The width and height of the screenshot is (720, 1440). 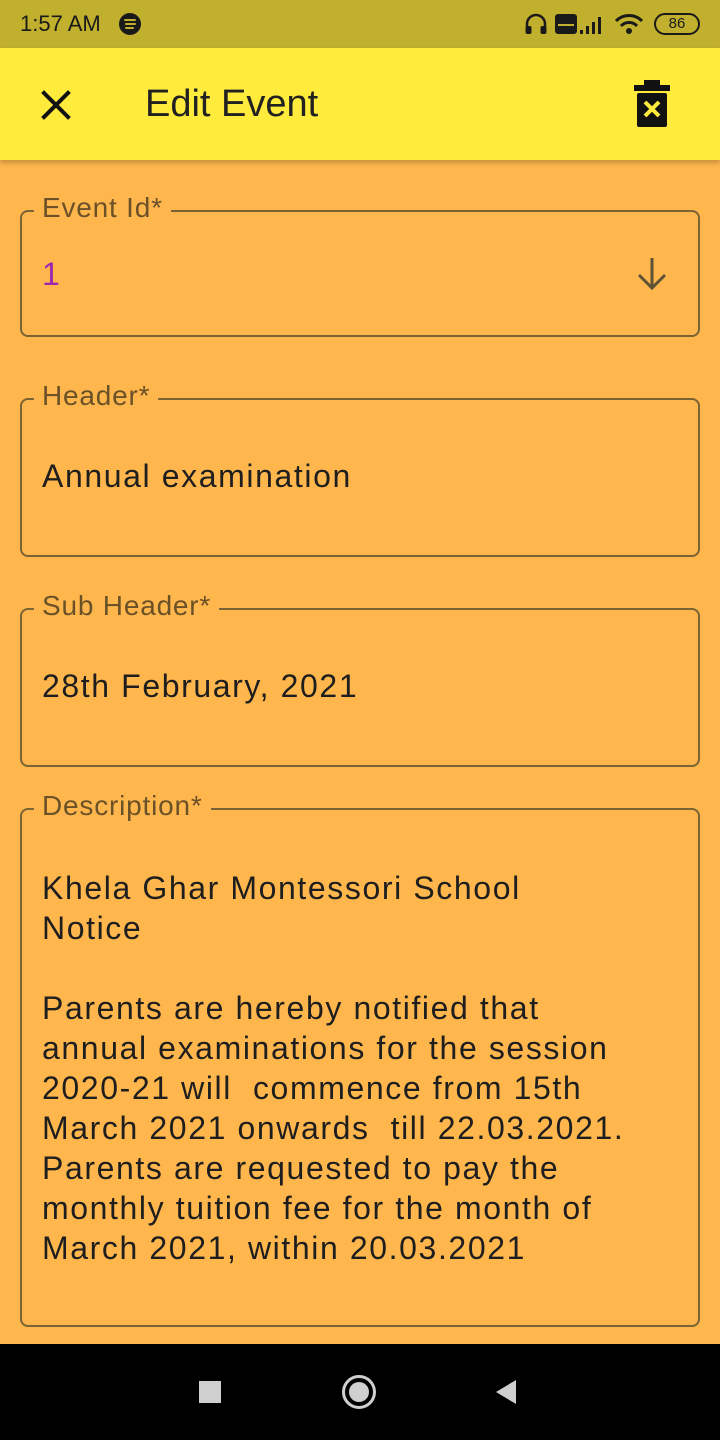 What do you see at coordinates (360, 104) in the screenshot?
I see `app-bar: Edit Event` at bounding box center [360, 104].